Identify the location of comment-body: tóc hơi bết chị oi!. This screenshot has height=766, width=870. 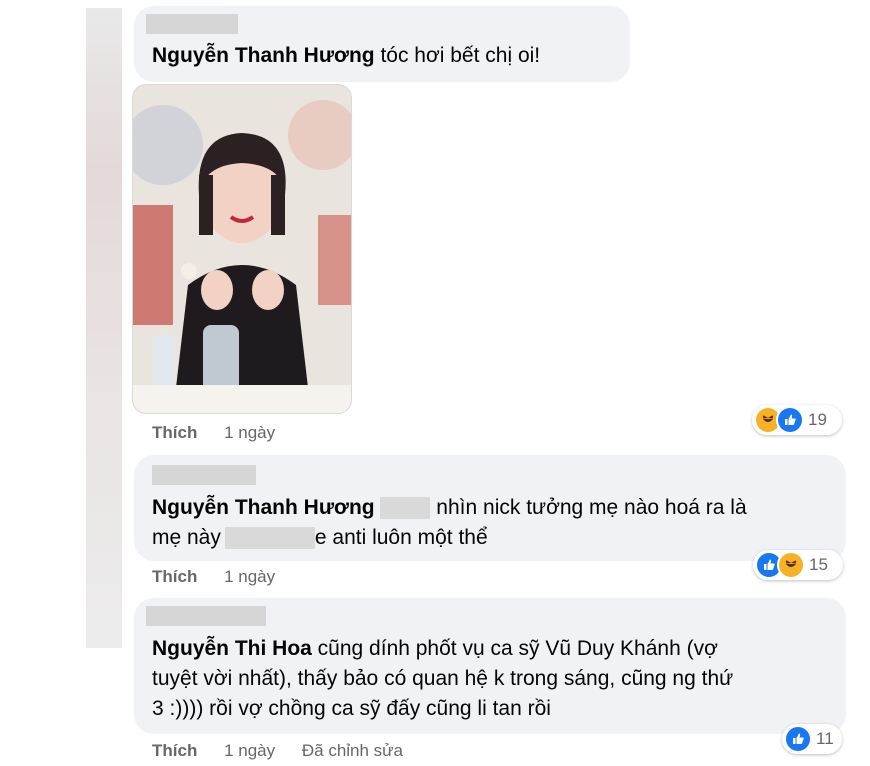
(457, 55).